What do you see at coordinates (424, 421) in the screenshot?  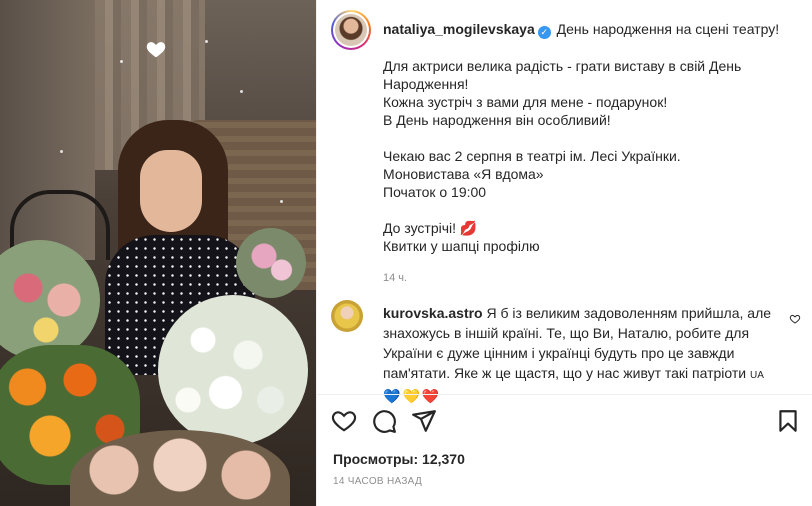 I see `paper-plane-icon` at bounding box center [424, 421].